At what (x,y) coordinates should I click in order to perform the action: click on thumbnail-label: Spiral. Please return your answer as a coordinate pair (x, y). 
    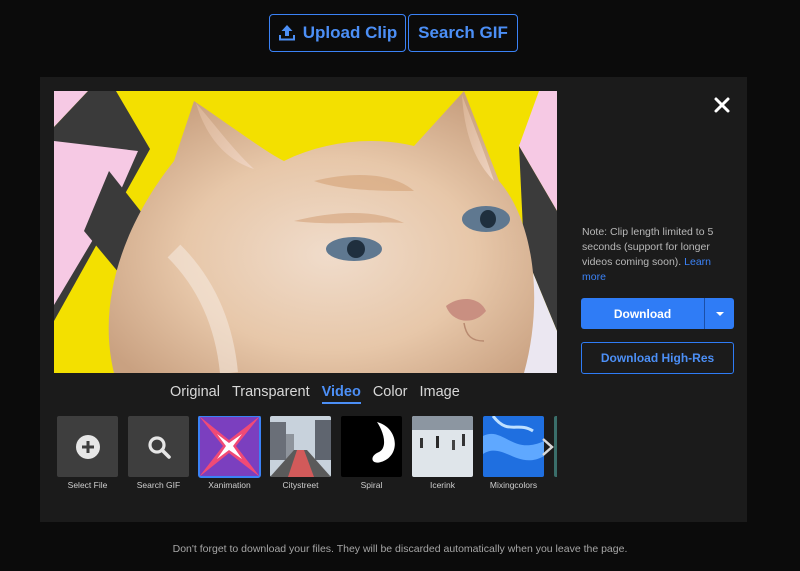
    Looking at the image, I should click on (371, 485).